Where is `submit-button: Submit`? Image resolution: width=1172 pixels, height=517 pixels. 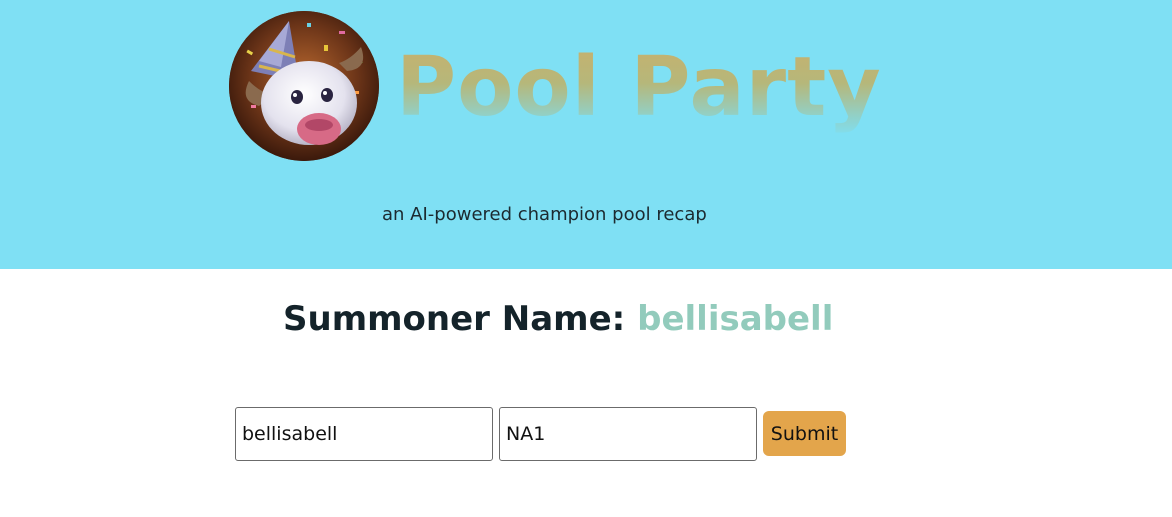 submit-button: Submit is located at coordinates (804, 433).